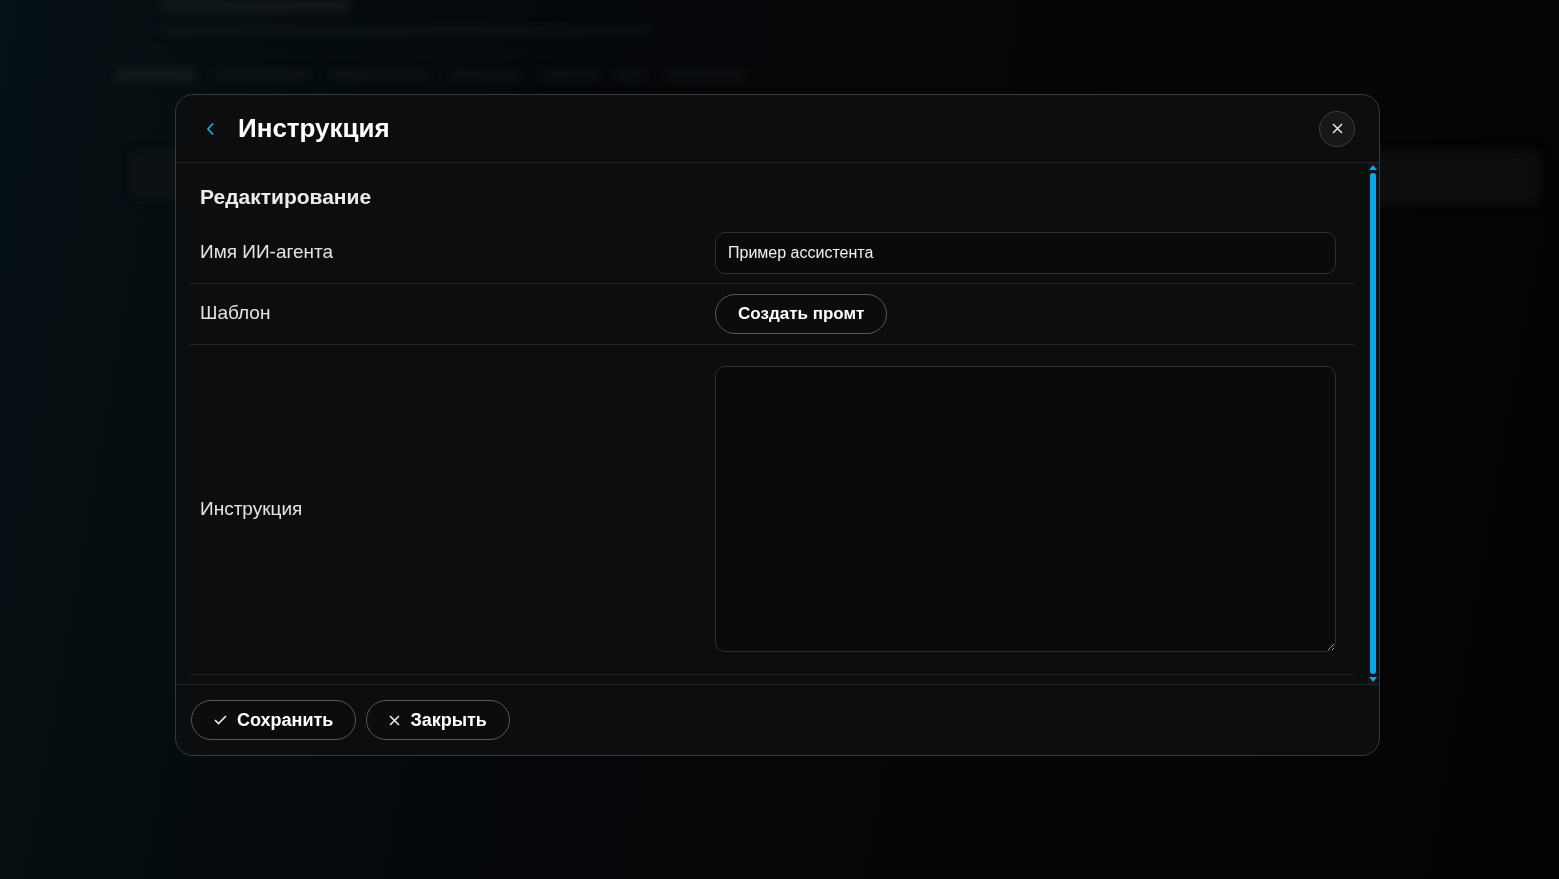 Image resolution: width=1559 pixels, height=879 pixels. I want to click on save-button: Сохранить, so click(274, 720).